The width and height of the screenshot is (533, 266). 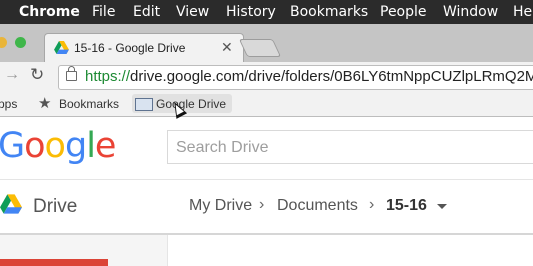 What do you see at coordinates (8, 104) in the screenshot?
I see `bookmark-apps: pps` at bounding box center [8, 104].